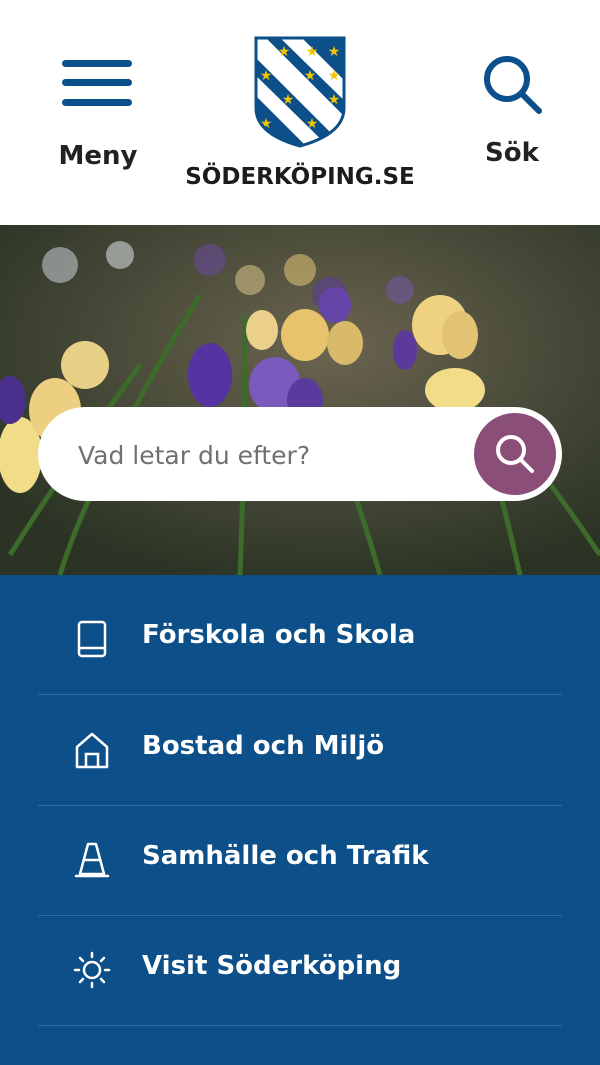  I want to click on nav-item-label: Bostad och Miljö, so click(263, 746).